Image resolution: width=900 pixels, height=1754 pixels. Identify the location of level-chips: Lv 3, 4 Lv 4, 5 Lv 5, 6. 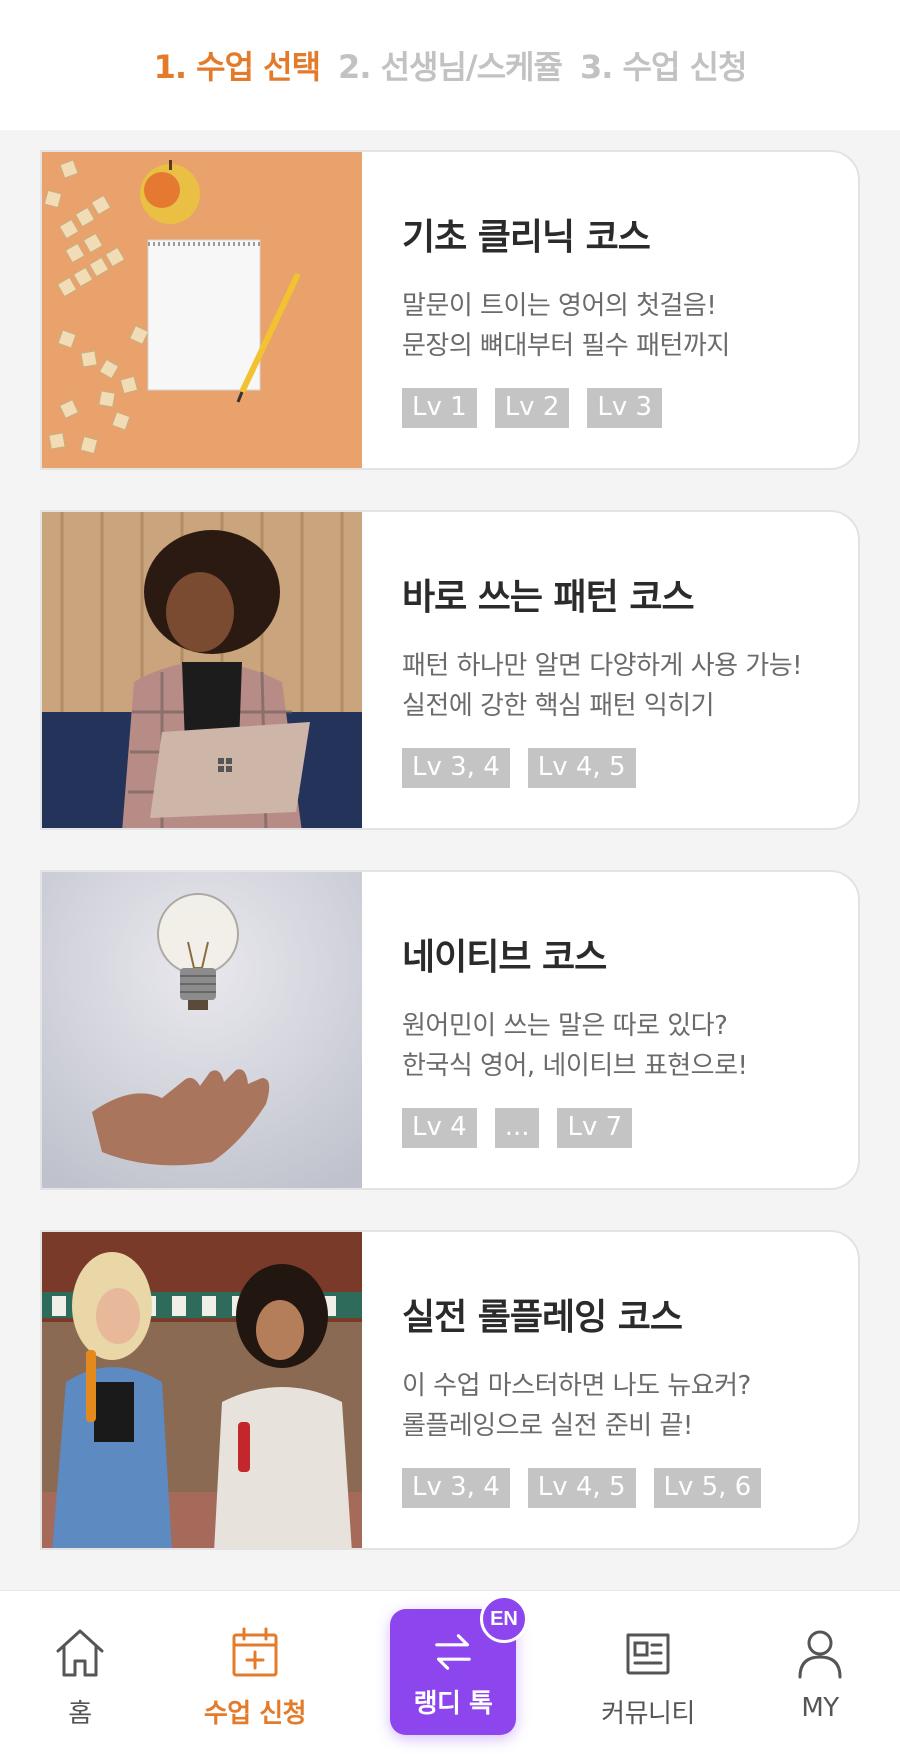
(620, 1488).